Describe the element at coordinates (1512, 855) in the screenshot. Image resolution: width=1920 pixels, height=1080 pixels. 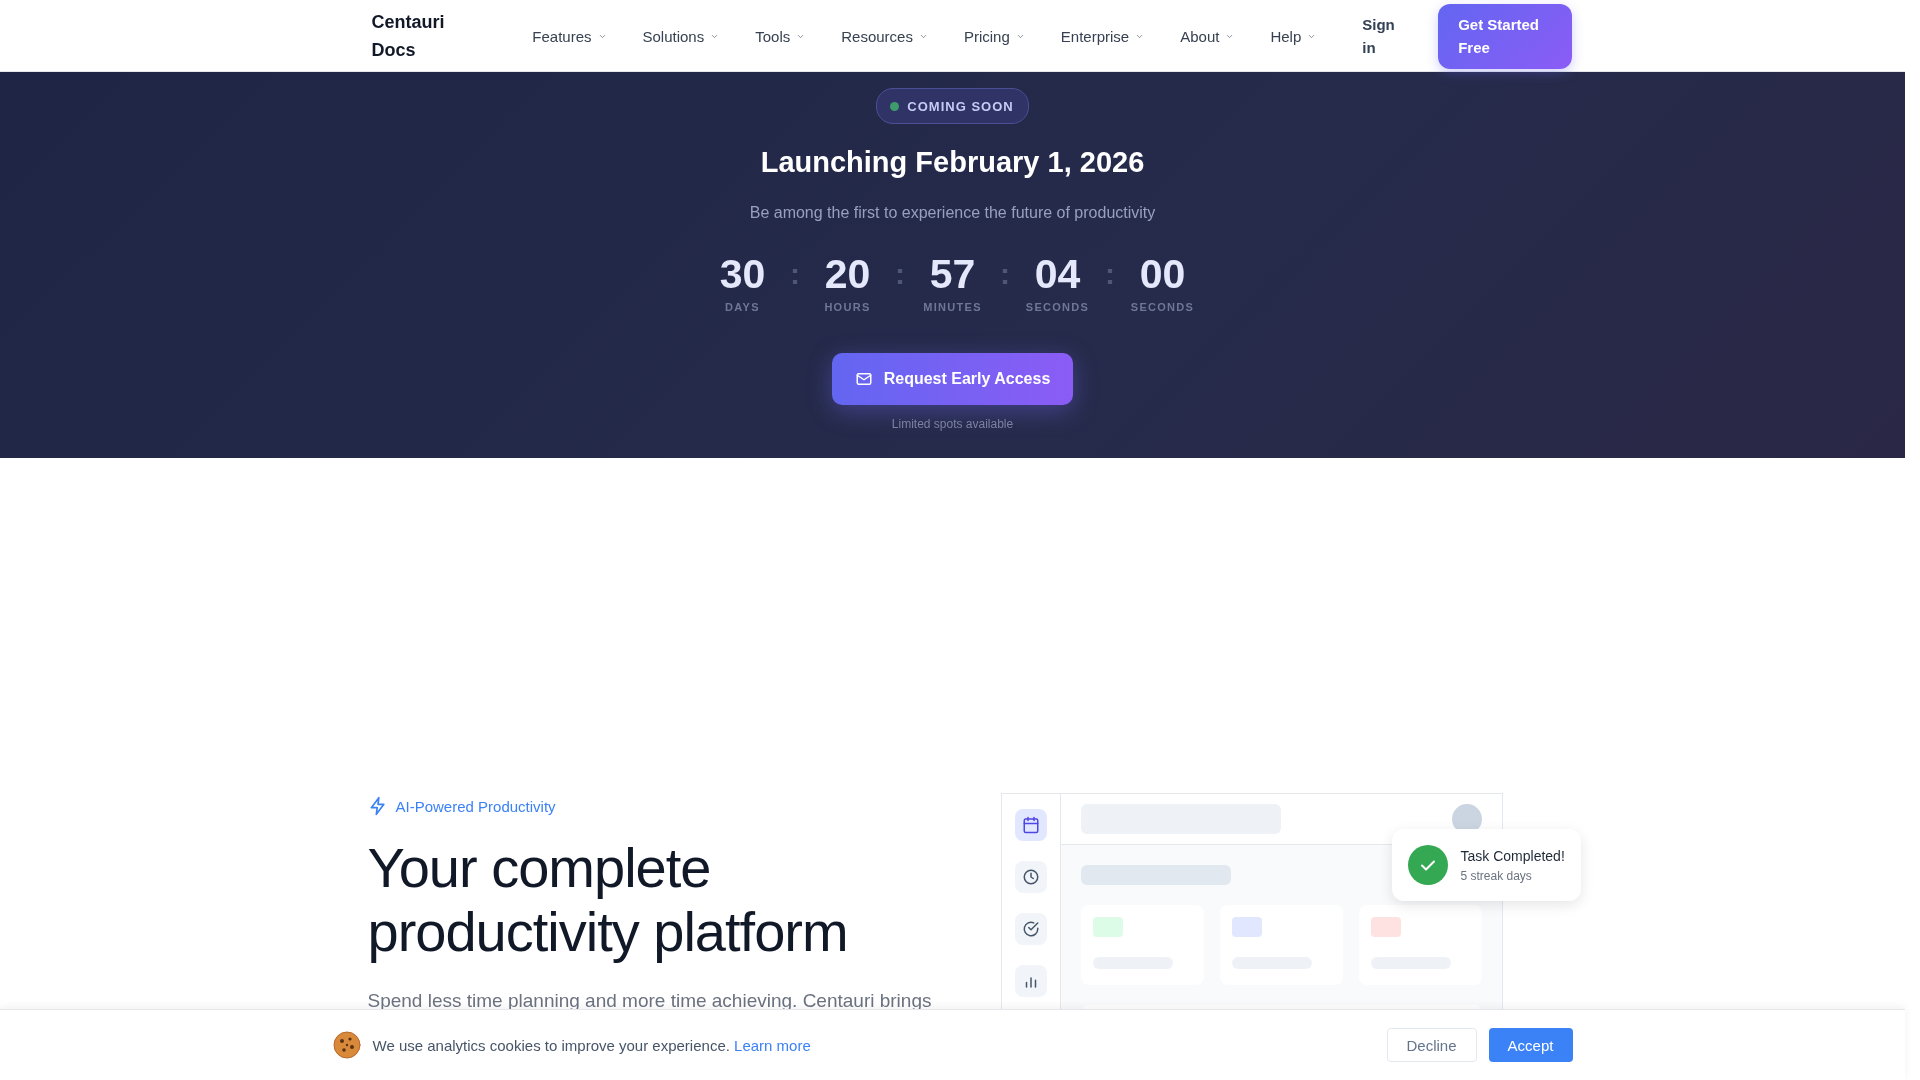
I see `toast-title: Task Completed!` at that location.